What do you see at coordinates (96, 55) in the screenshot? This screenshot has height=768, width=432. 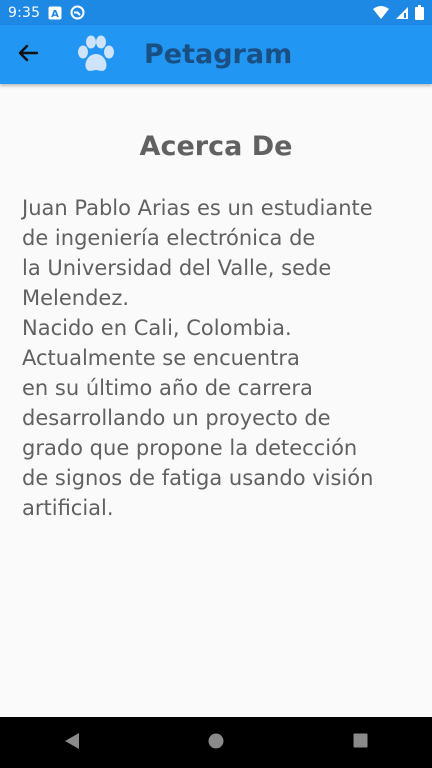 I see `paw-icon` at bounding box center [96, 55].